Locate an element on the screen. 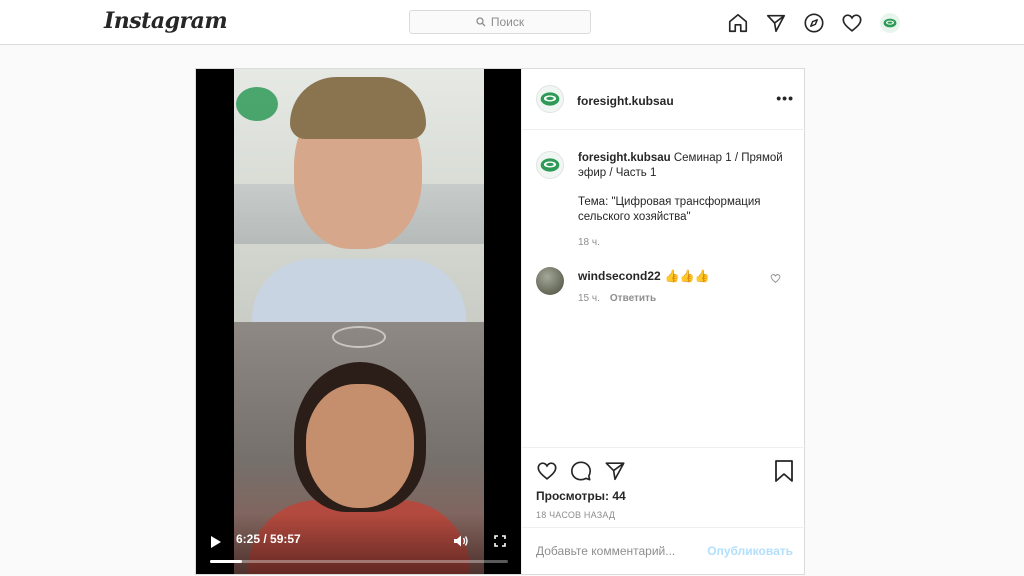 The image size is (1024, 576). commenter-avatar is located at coordinates (550, 281).